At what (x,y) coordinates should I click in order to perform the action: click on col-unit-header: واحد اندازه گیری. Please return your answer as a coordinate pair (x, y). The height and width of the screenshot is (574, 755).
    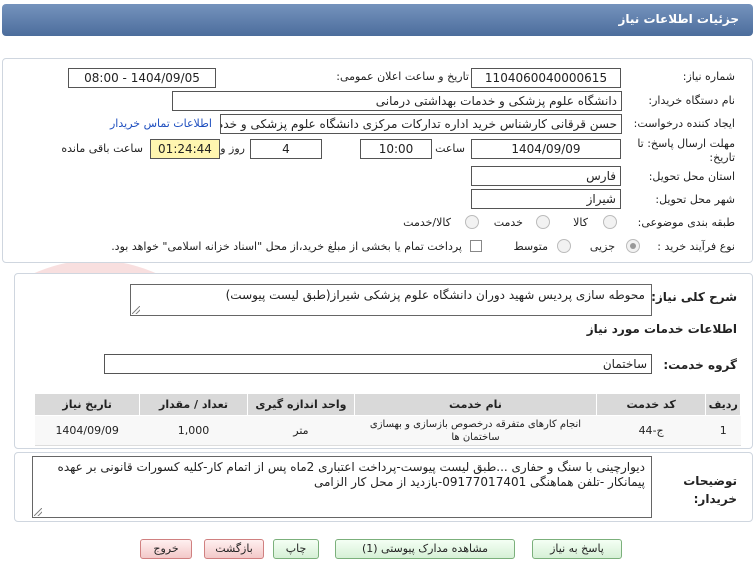
    Looking at the image, I should click on (301, 404).